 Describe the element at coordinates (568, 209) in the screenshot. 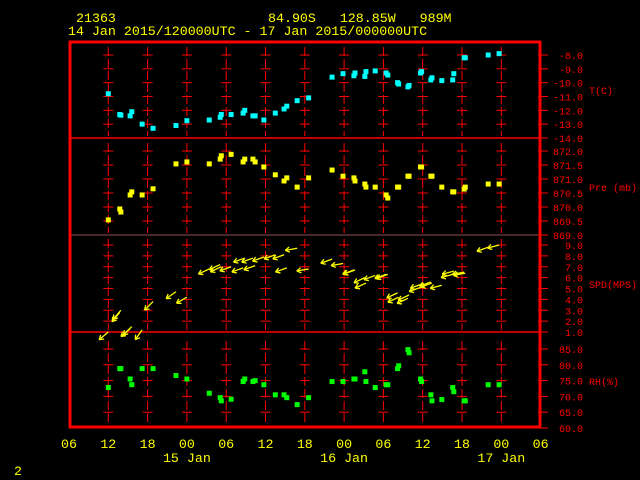

I see `y-tick-label: 870.0` at that location.